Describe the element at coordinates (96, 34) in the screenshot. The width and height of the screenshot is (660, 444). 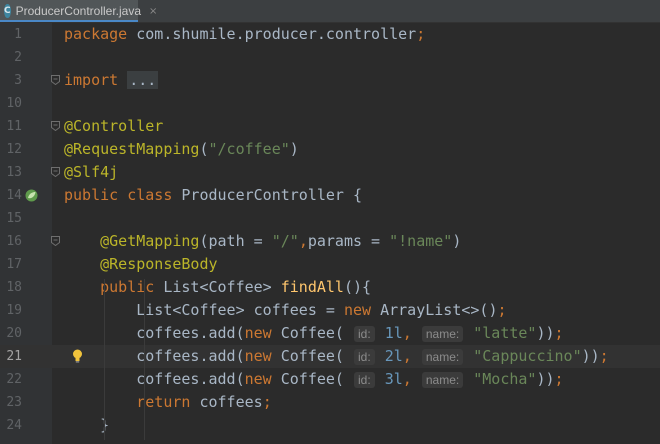
I see `code-token: package` at that location.